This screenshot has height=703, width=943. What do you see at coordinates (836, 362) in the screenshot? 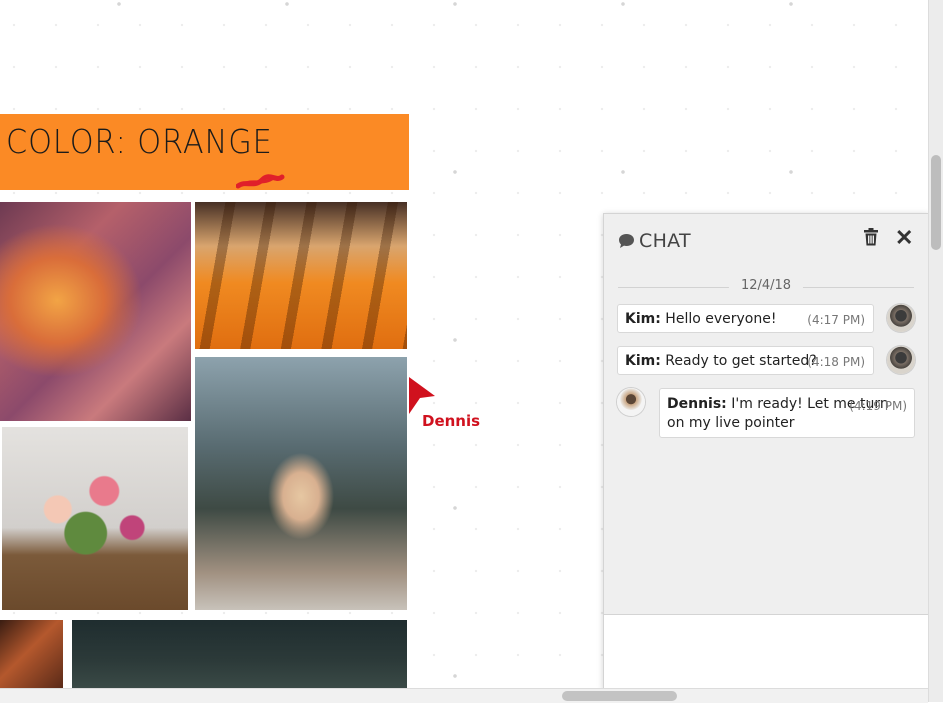
I see `message-time: (4:18 PM)` at bounding box center [836, 362].